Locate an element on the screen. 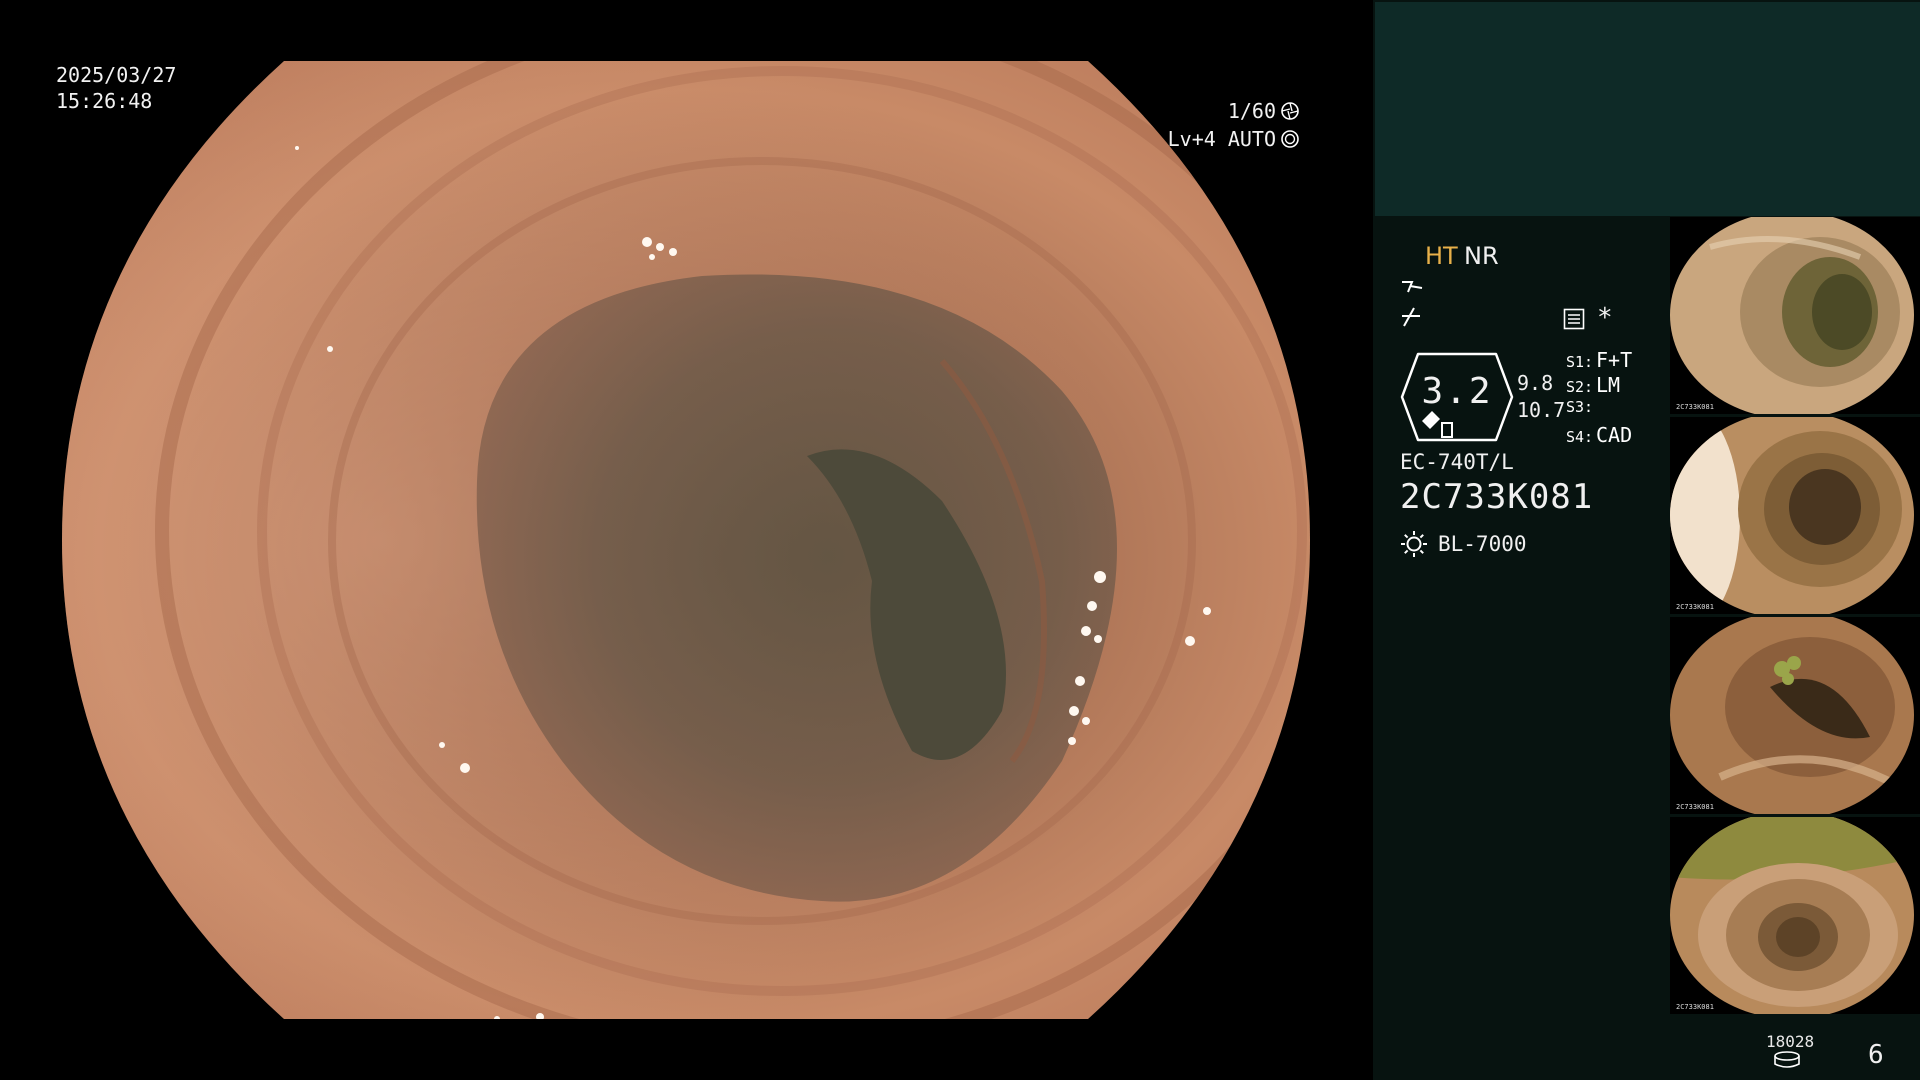 The height and width of the screenshot is (1080, 1920). thumbnail-2: 2C733K081 is located at coordinates (1795, 515).